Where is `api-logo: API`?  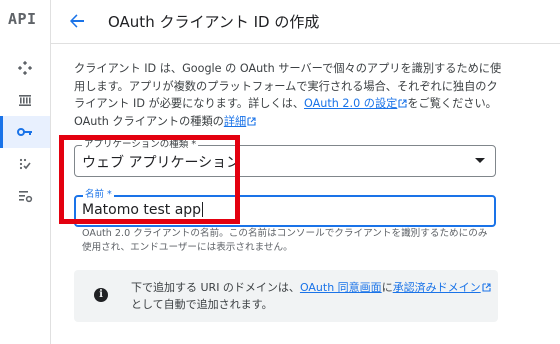
api-logo: API is located at coordinates (27, 20).